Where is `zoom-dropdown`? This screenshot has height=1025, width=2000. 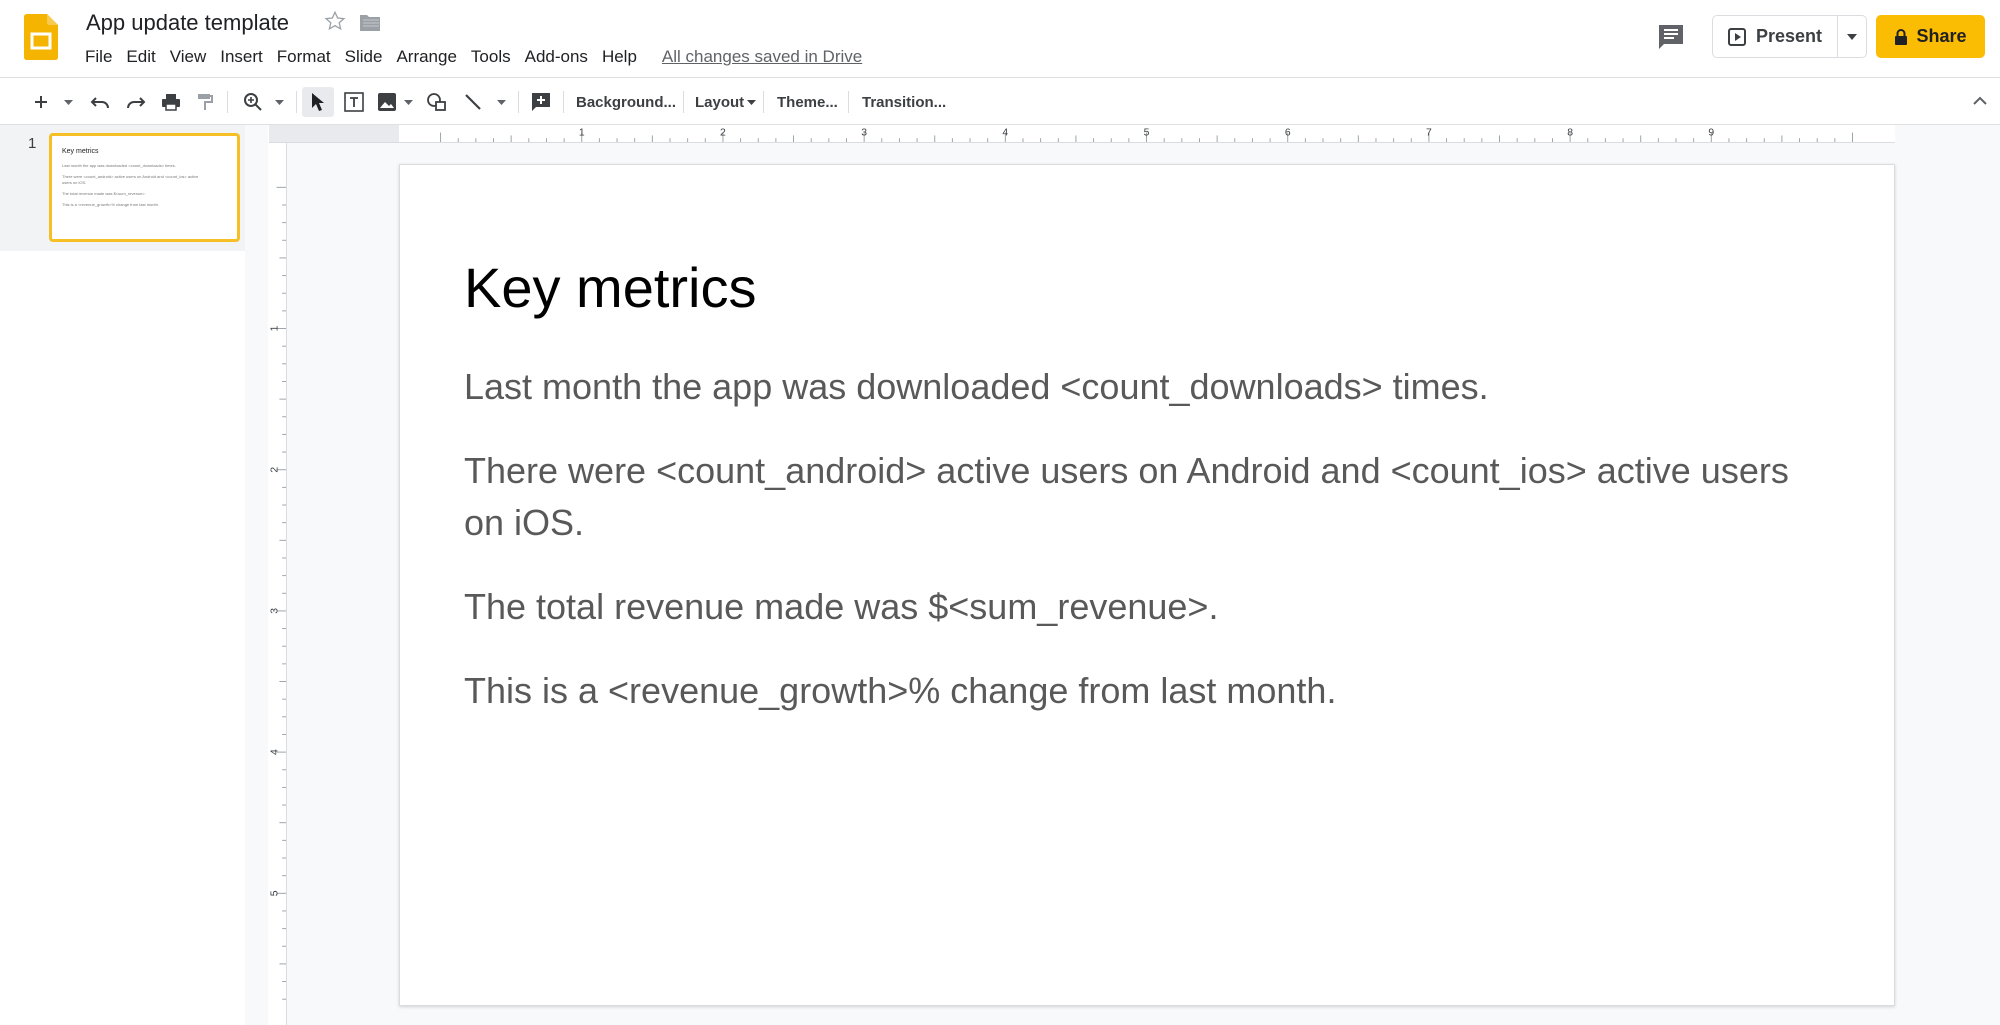
zoom-dropdown is located at coordinates (279, 102).